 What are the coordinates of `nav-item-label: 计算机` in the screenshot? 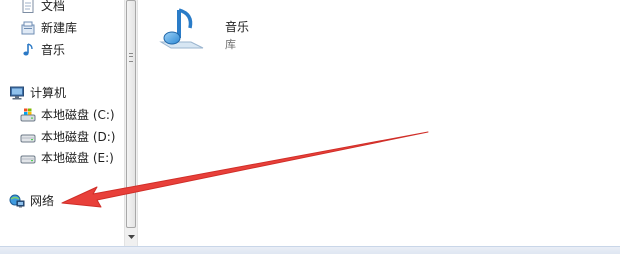 It's located at (48, 93).